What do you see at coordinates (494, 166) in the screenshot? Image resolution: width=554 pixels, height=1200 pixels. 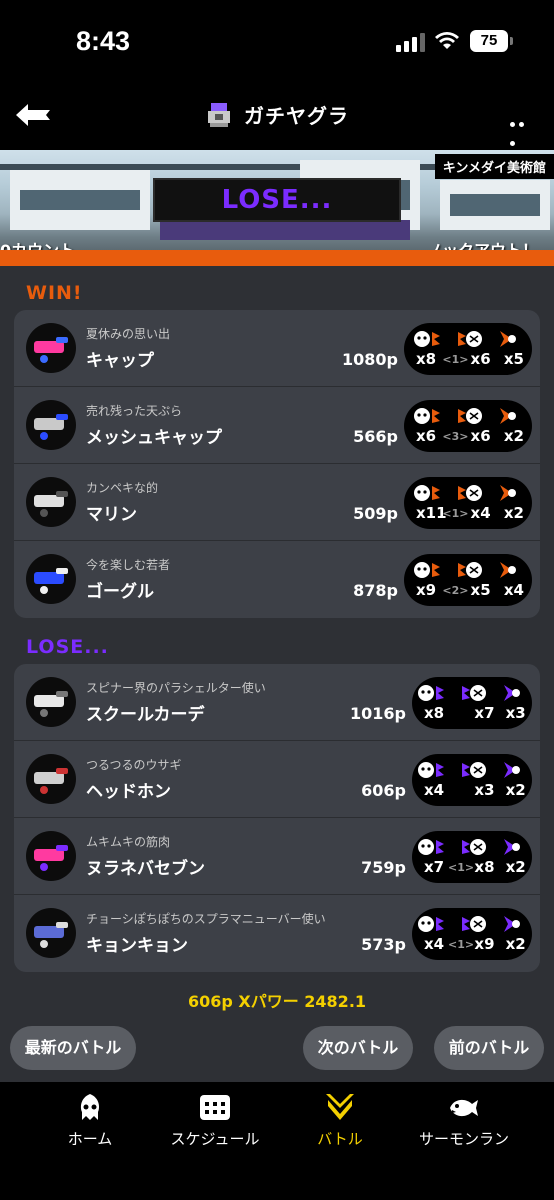 I see `stage-name: キンメダイ美術館` at bounding box center [494, 166].